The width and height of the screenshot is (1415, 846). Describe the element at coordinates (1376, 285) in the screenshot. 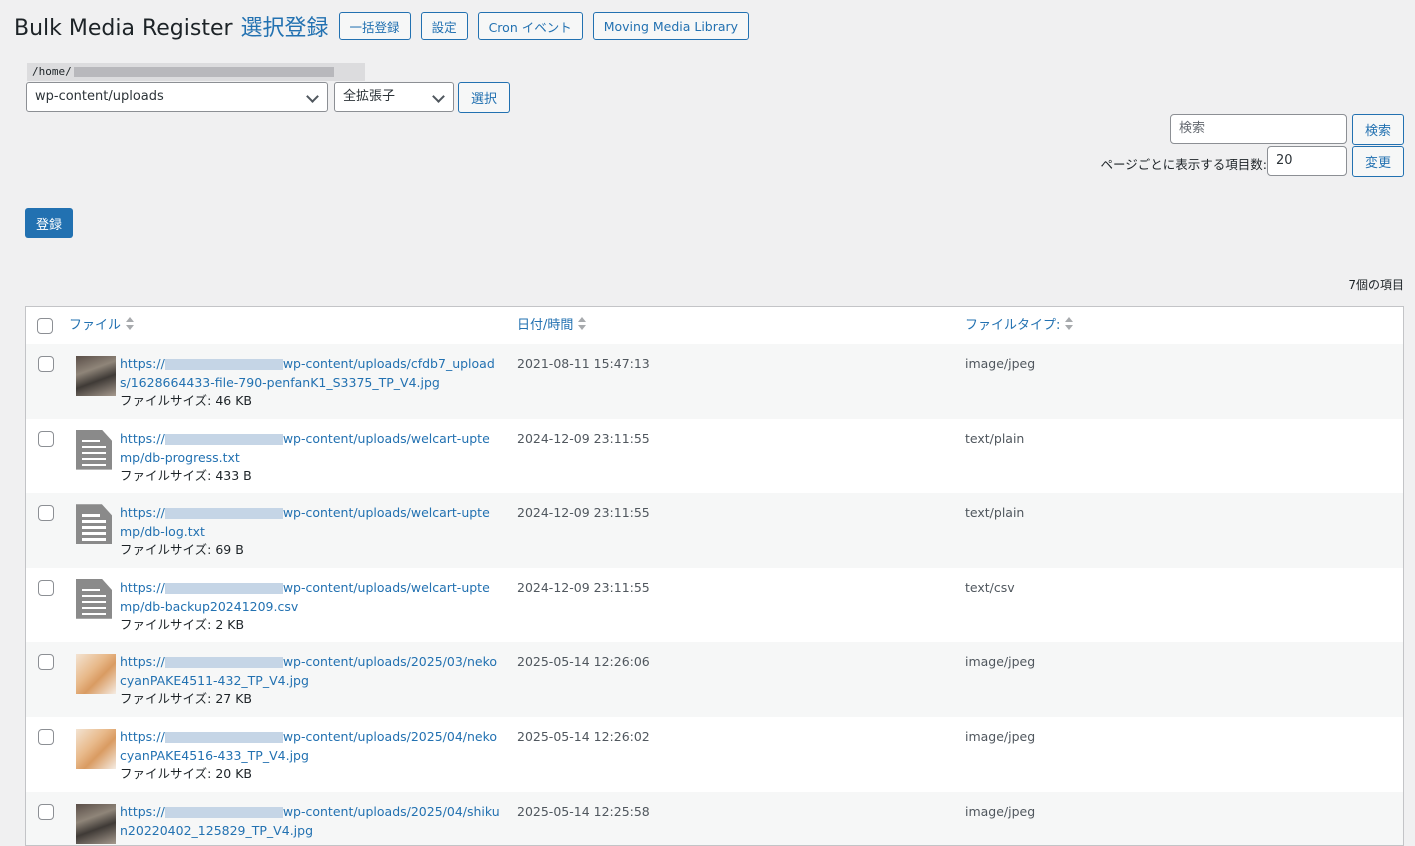

I see `item-count: 7個の項目` at that location.